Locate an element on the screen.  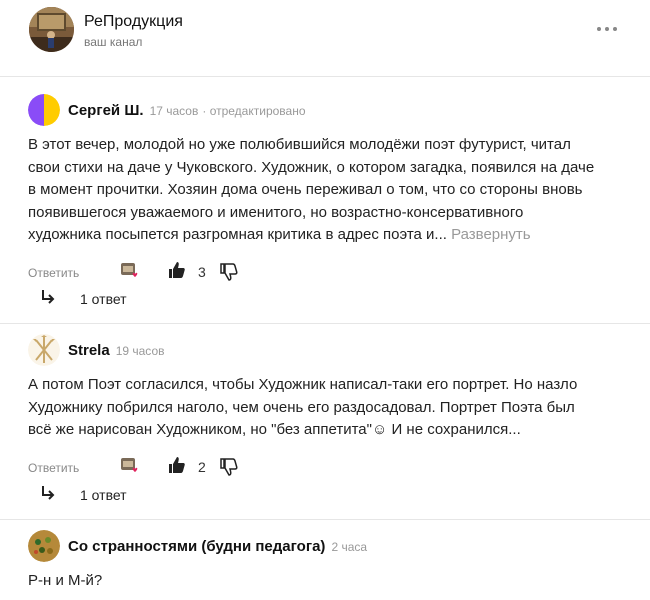
edited-label: · отредактировано is located at coordinates (254, 111).